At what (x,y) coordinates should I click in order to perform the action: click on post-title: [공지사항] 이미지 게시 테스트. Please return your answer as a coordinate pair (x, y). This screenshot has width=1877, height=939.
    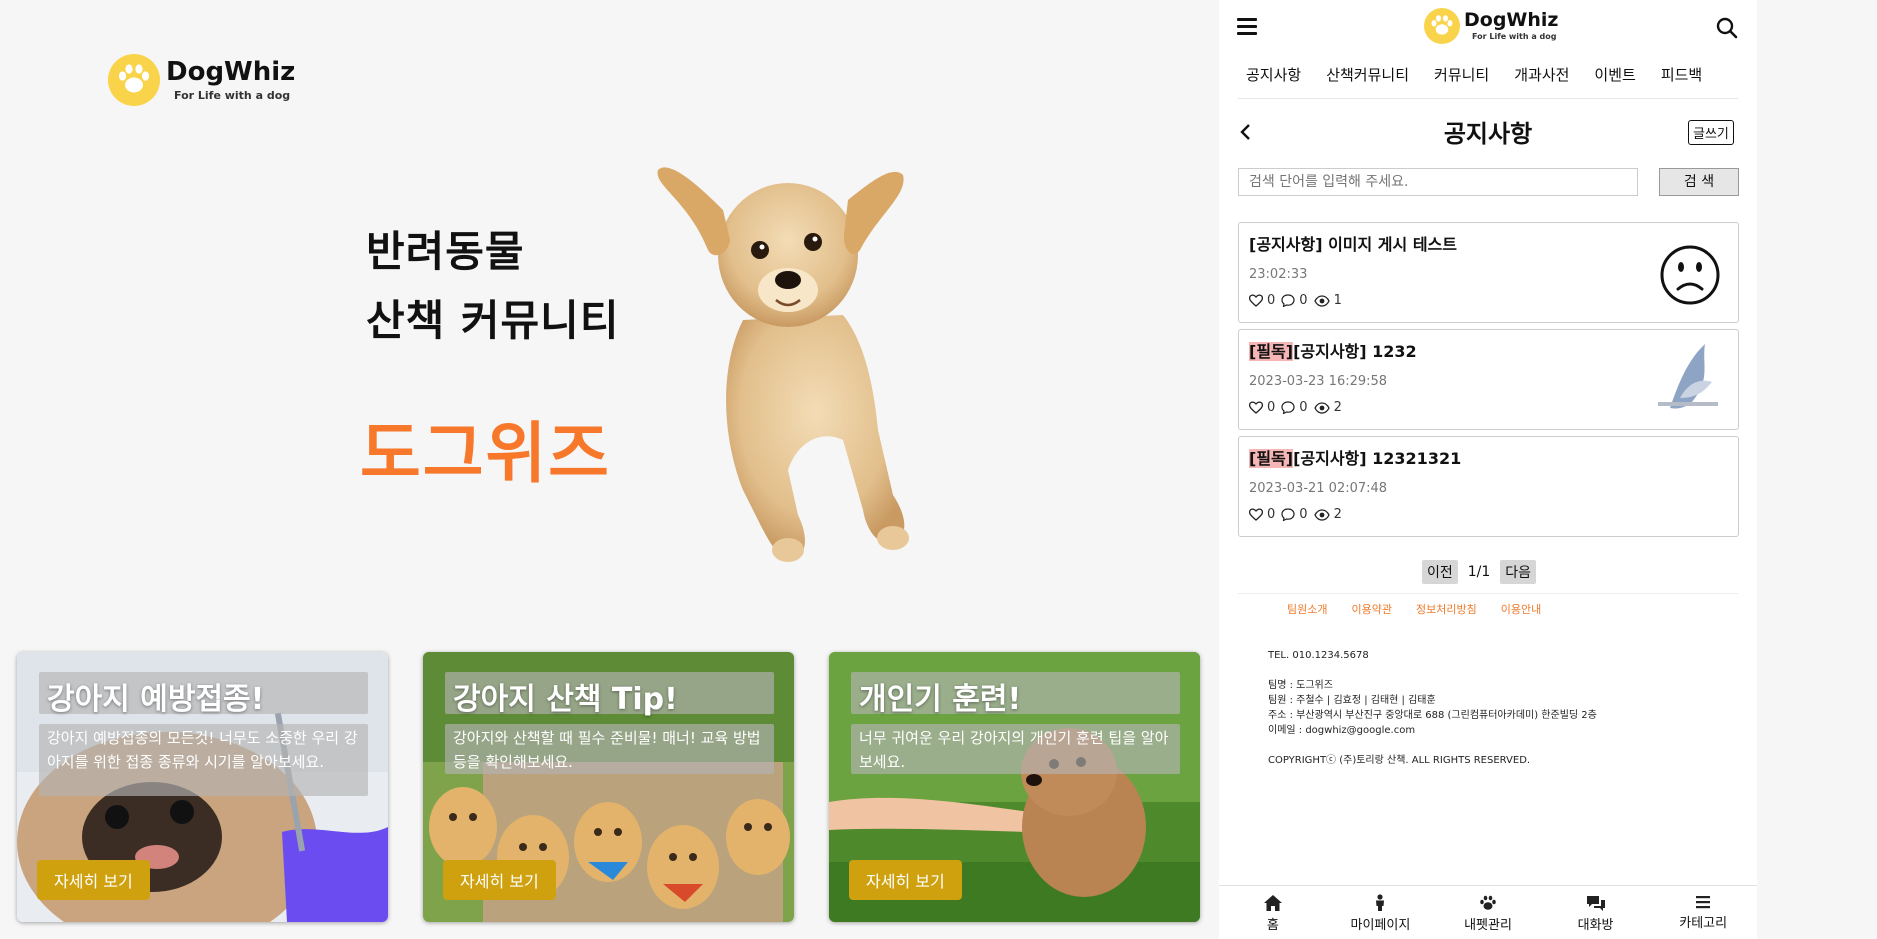
    Looking at the image, I should click on (1353, 243).